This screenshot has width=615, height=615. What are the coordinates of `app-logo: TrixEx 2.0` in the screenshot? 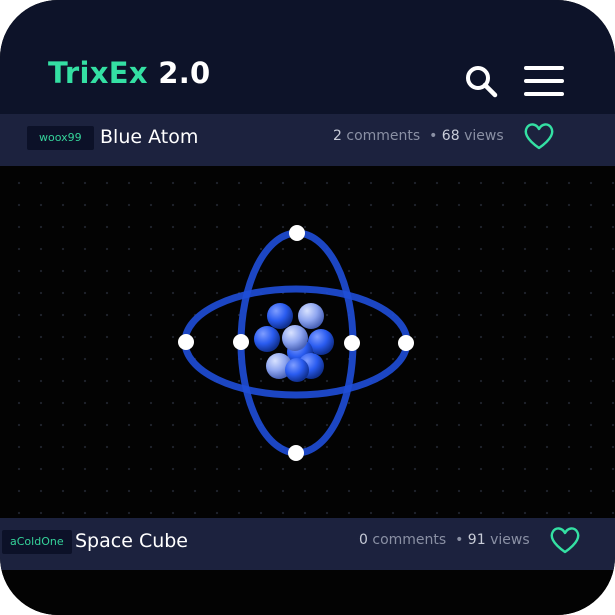 It's located at (129, 73).